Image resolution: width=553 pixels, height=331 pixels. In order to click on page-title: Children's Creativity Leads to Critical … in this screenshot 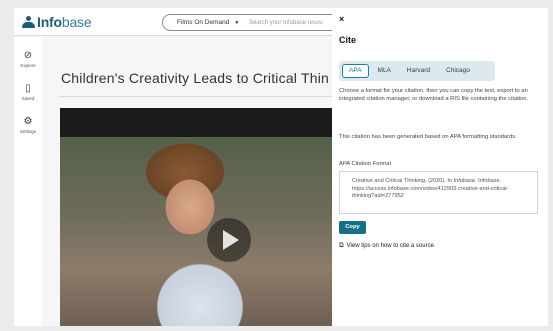, I will do `click(195, 78)`.